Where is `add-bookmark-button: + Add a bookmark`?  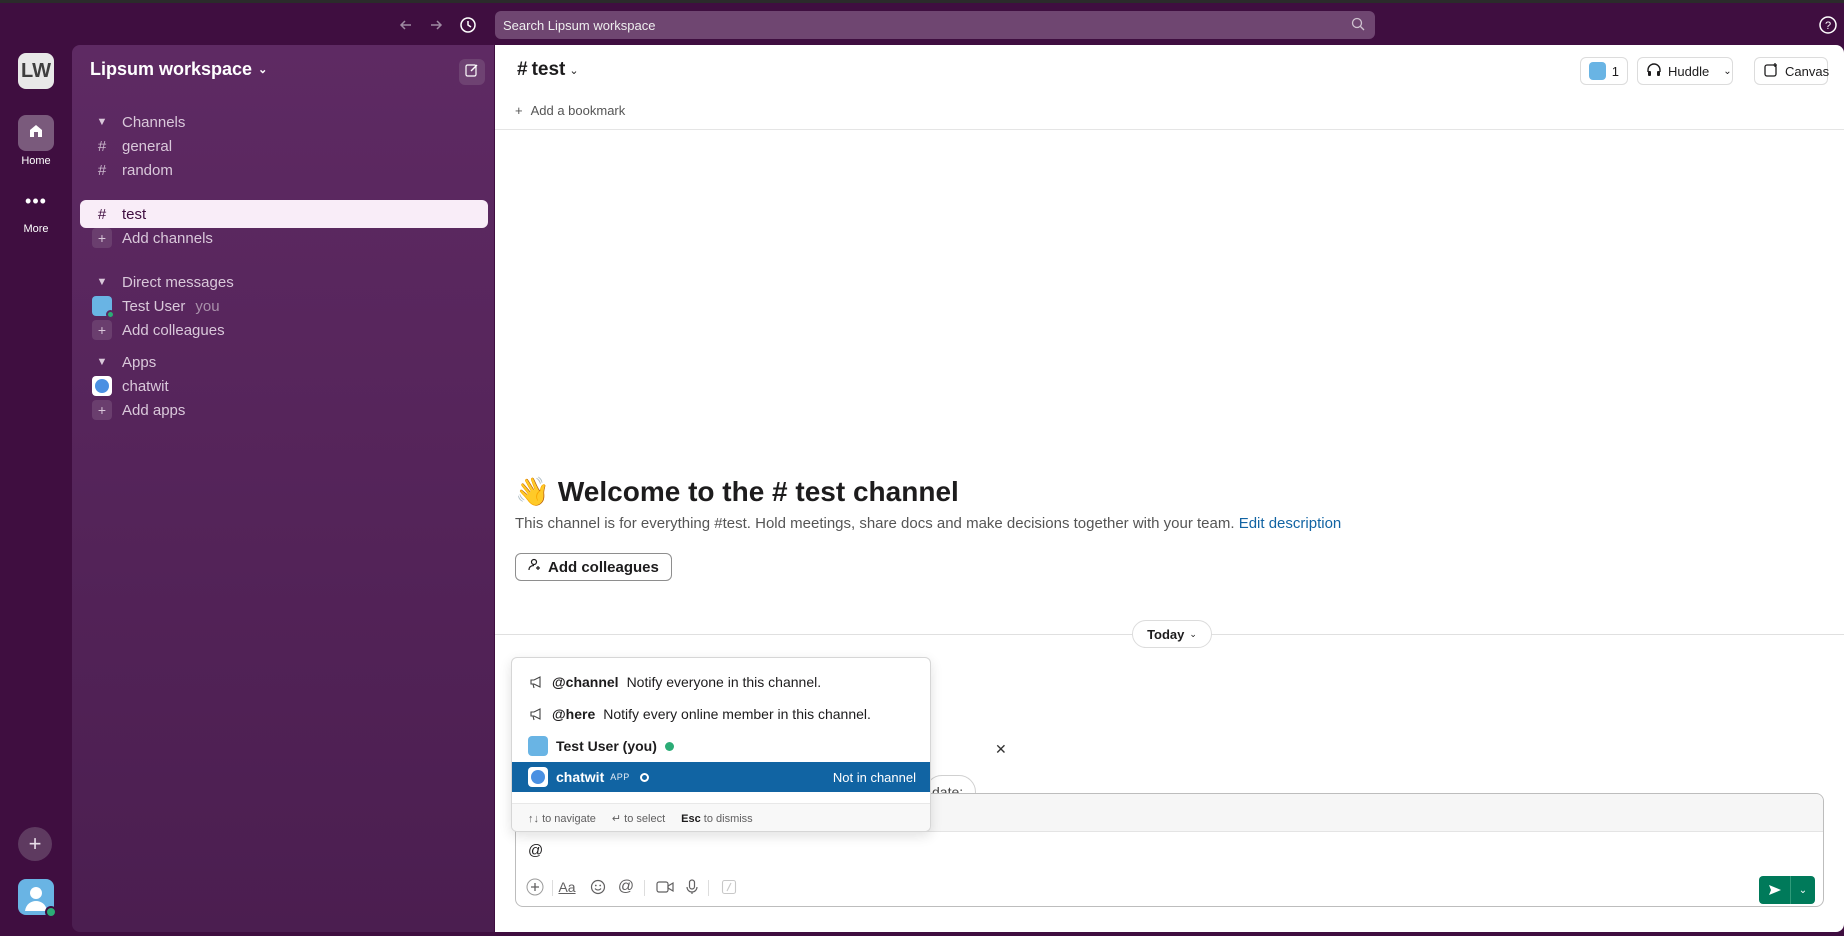
add-bookmark-button: + Add a bookmark is located at coordinates (570, 110).